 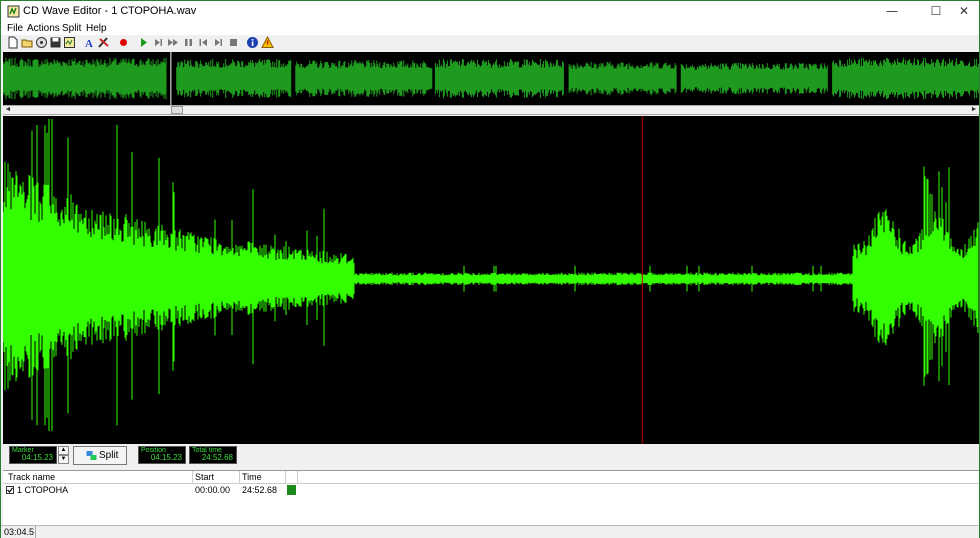 I want to click on marker-display: Marker 04:15.23, so click(x=33, y=455).